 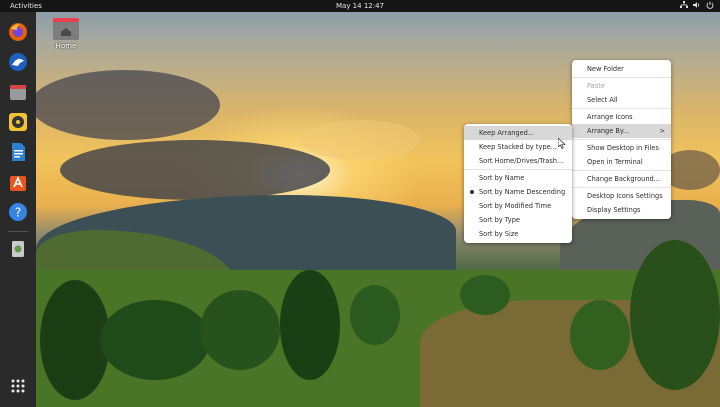 I want to click on menu-item-desktop-icons-settings: Desktop Icons Settings, so click(x=621, y=196).